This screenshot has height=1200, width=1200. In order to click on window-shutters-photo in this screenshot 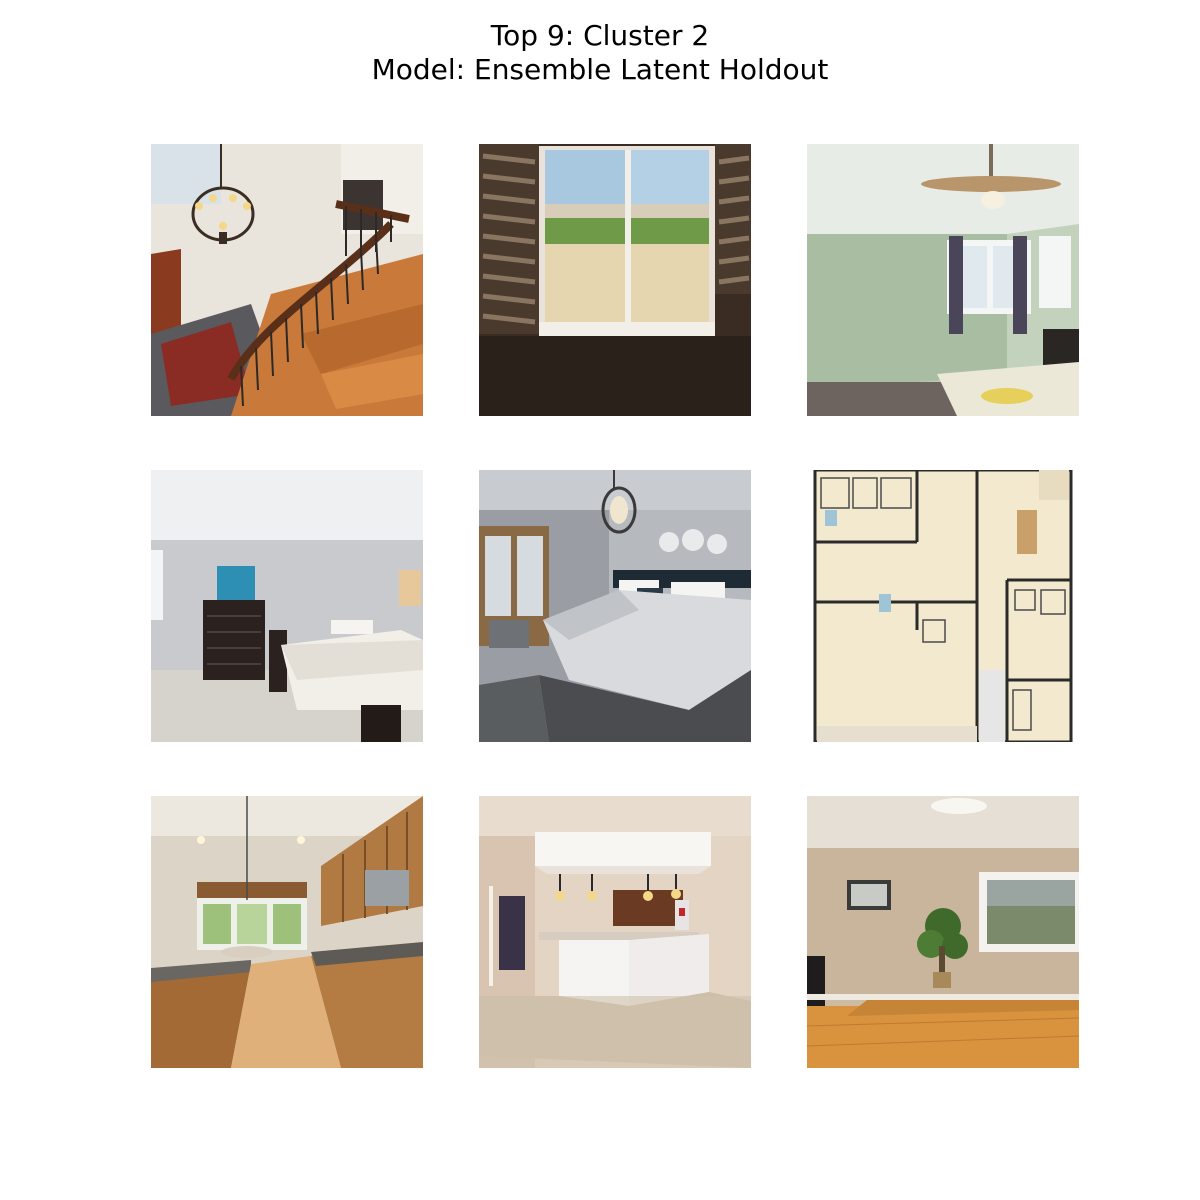, I will do `click(615, 280)`.